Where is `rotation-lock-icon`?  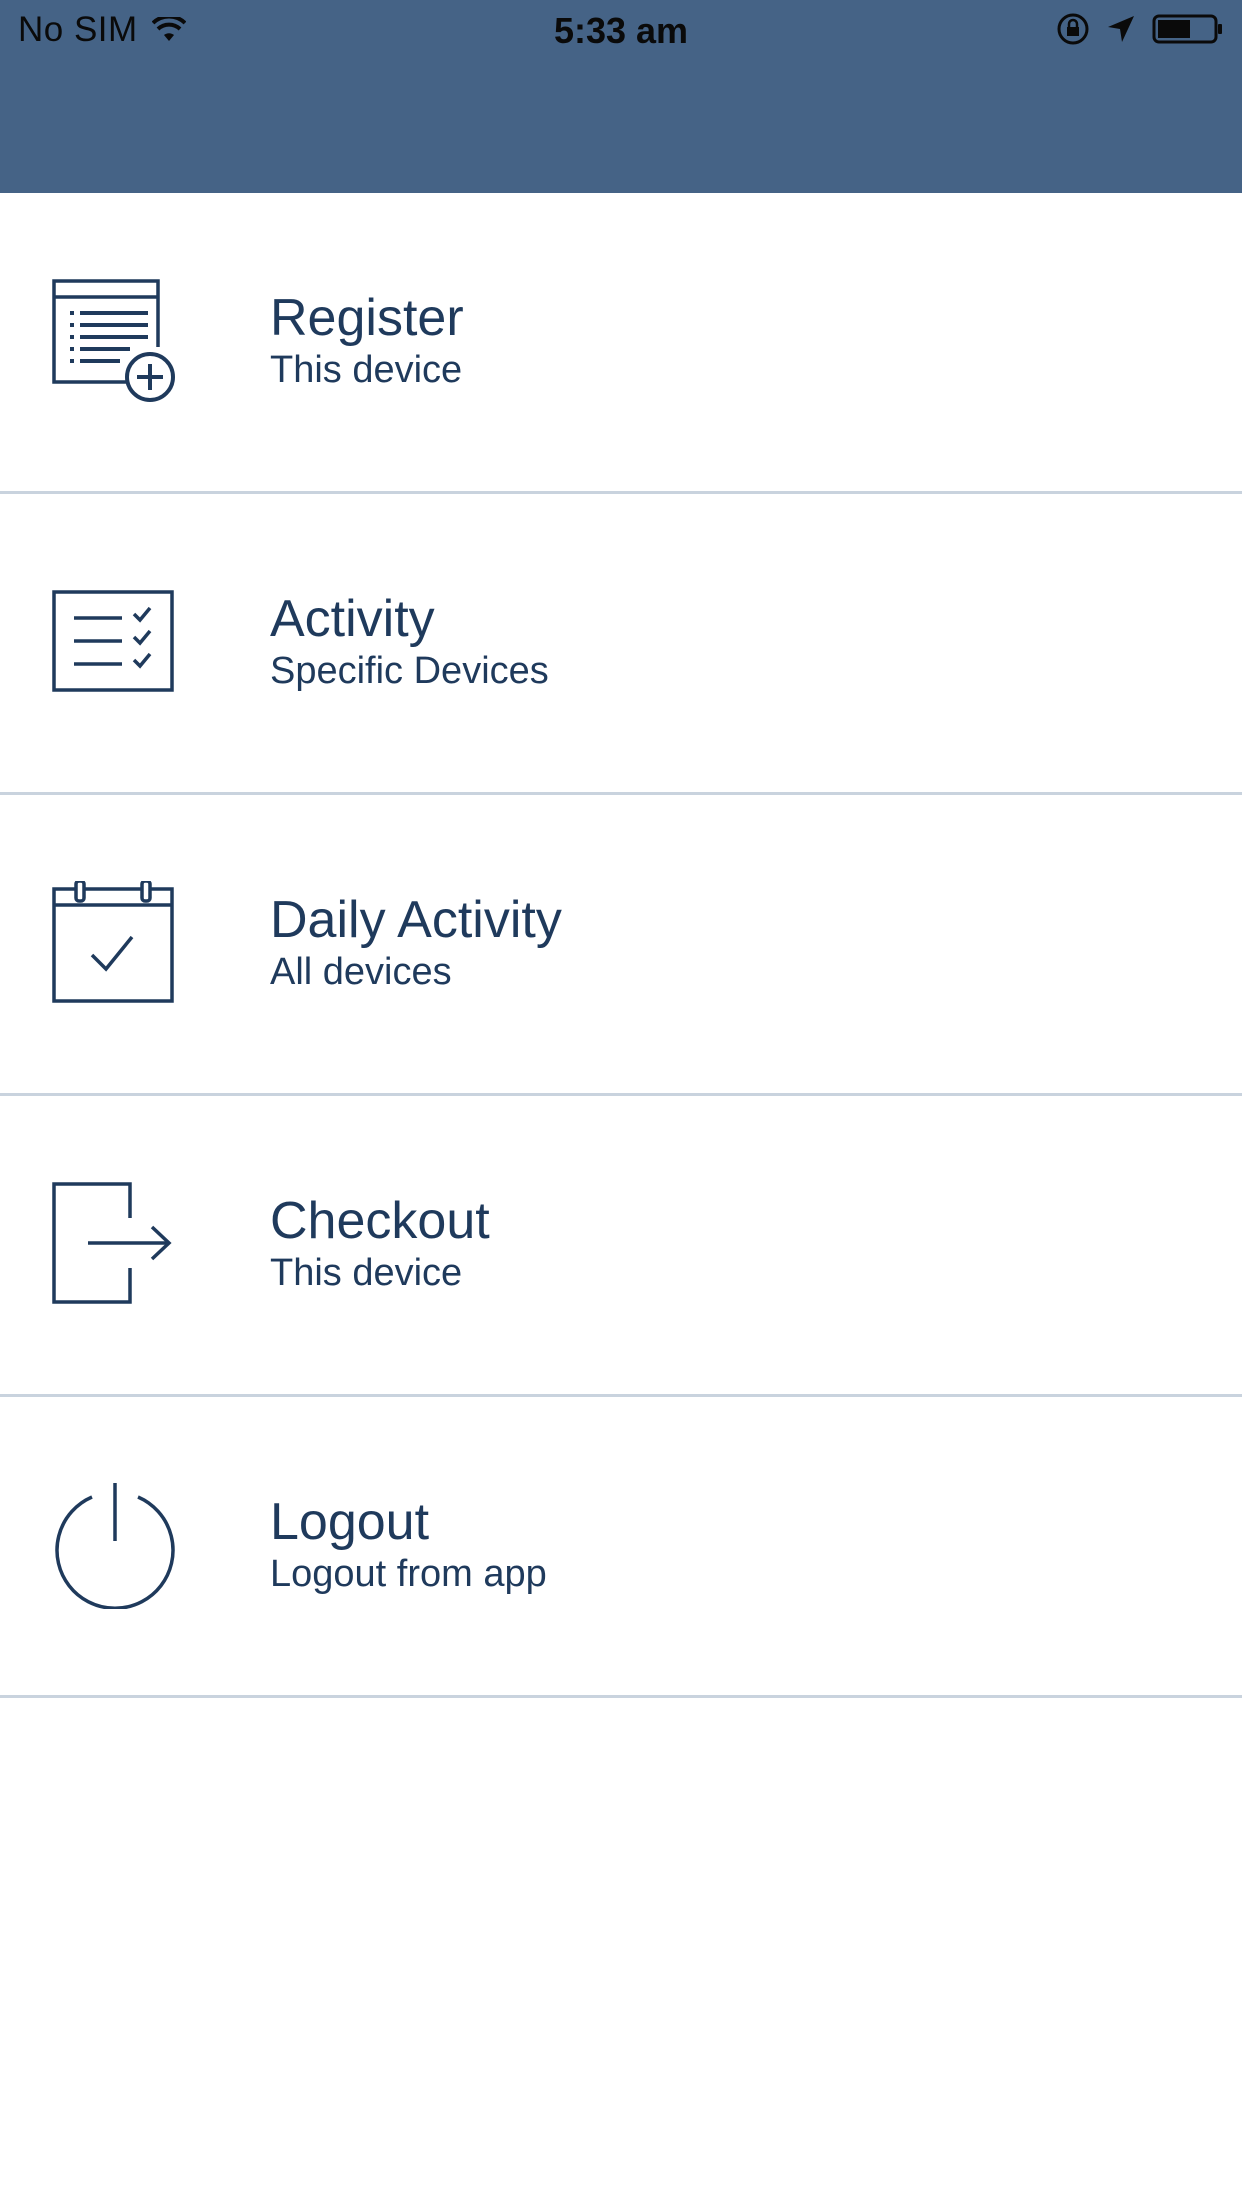
rotation-lock-icon is located at coordinates (1073, 29).